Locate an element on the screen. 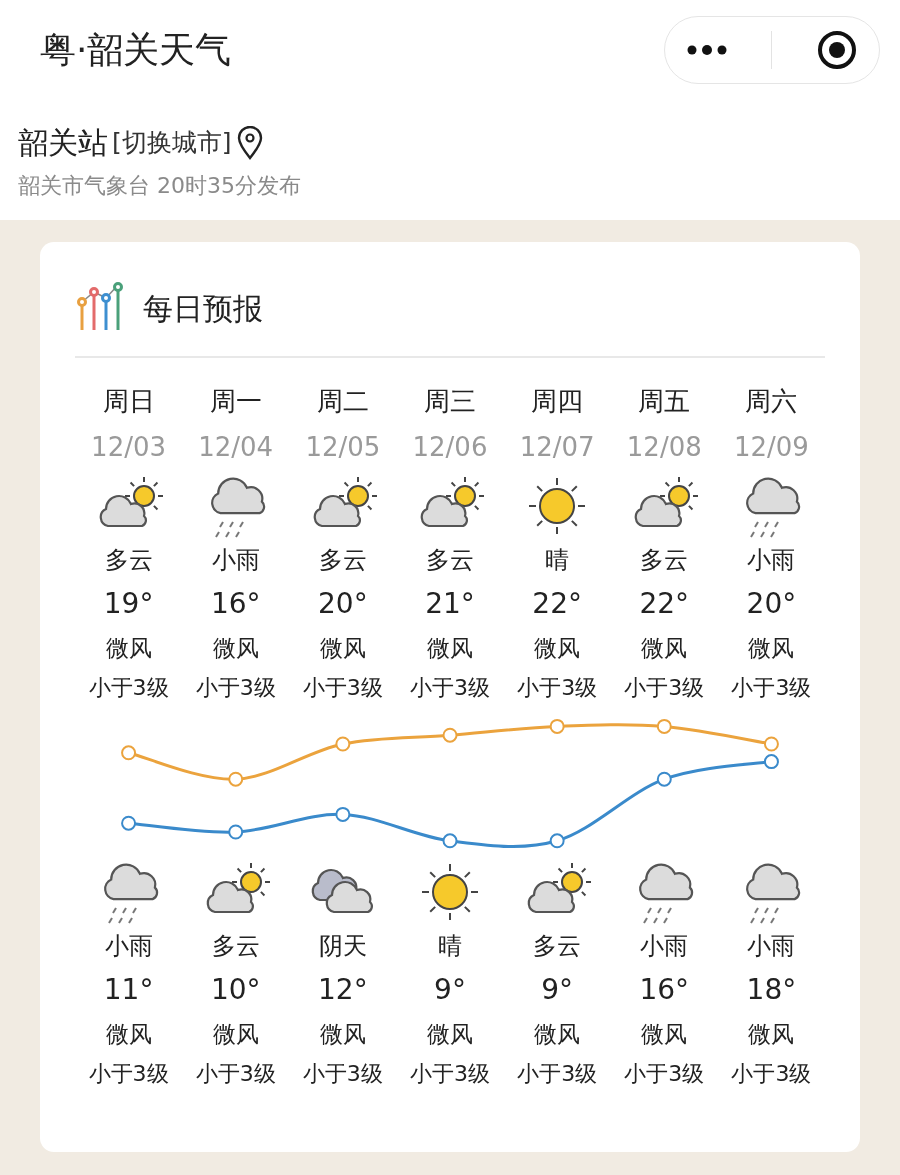  date-label: 12/03 is located at coordinates (129, 447).